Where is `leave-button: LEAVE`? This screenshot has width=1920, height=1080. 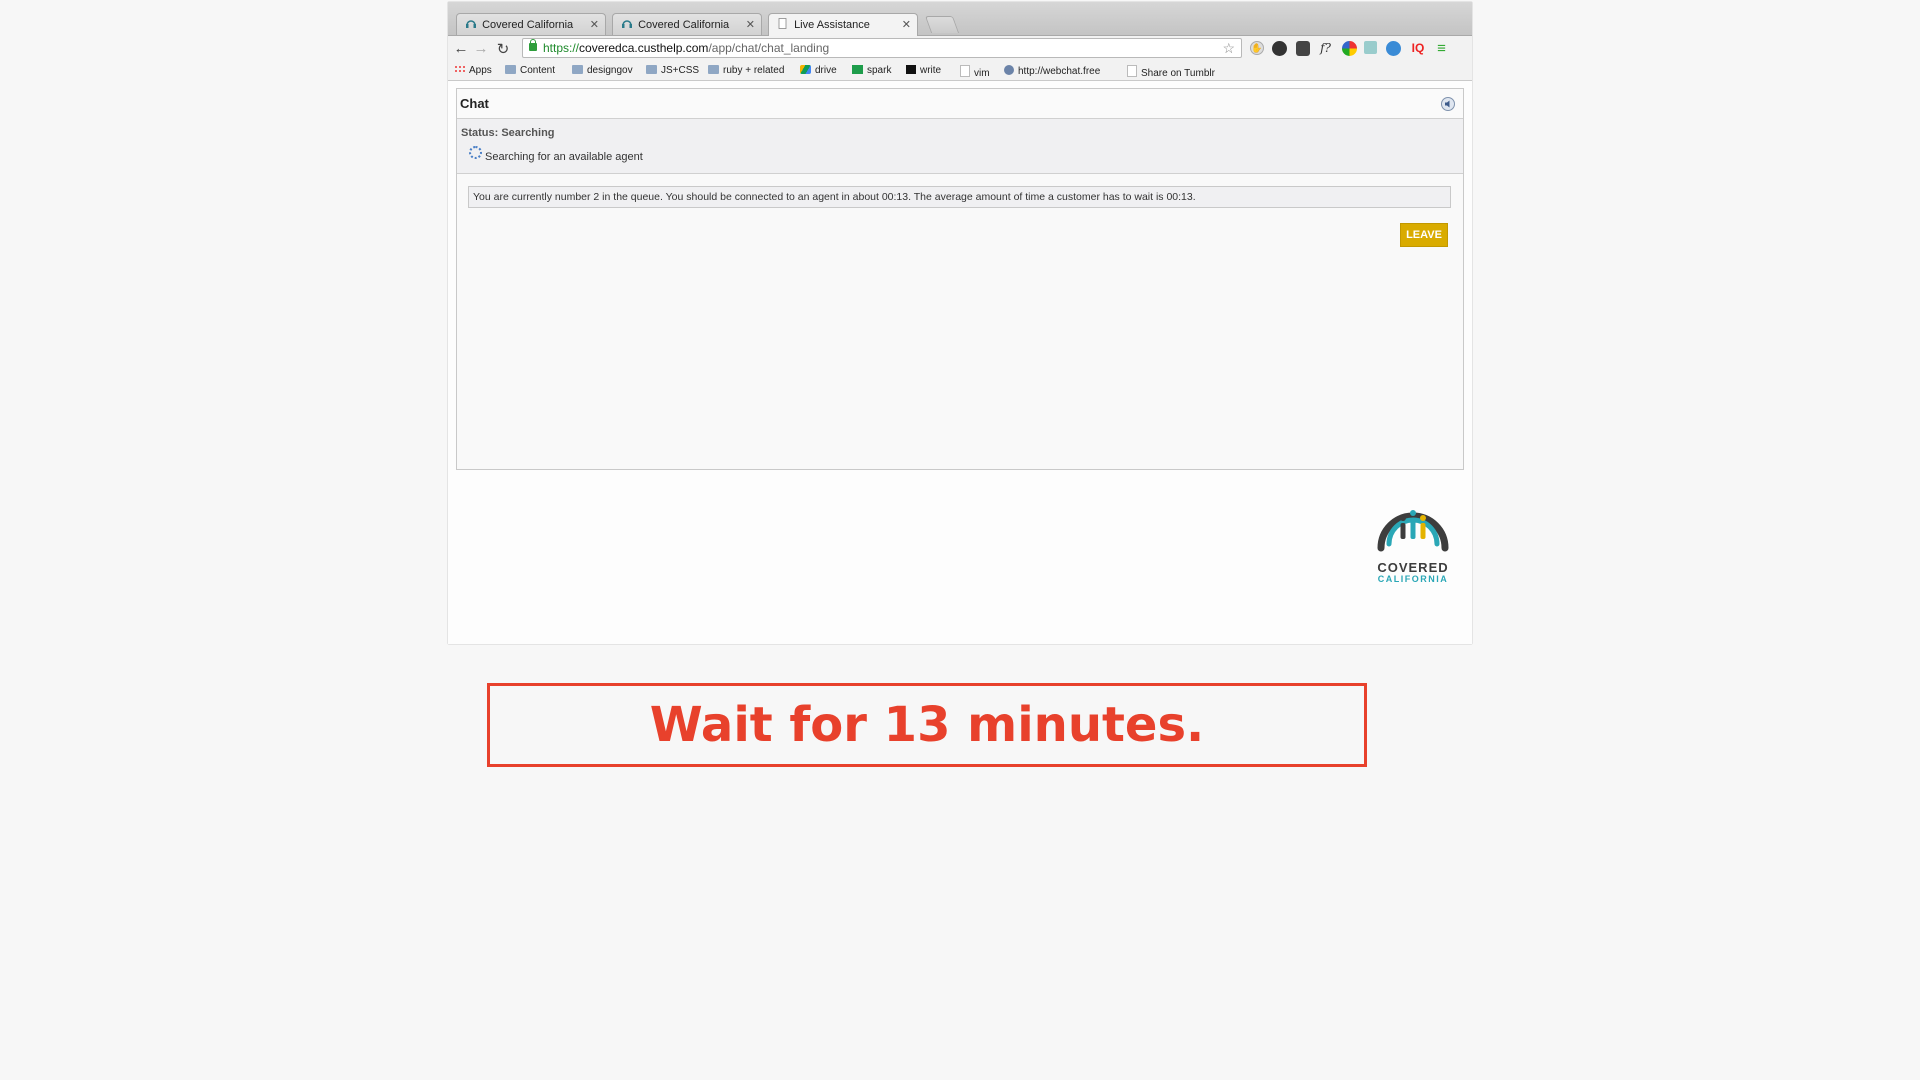
leave-button: LEAVE is located at coordinates (1424, 235).